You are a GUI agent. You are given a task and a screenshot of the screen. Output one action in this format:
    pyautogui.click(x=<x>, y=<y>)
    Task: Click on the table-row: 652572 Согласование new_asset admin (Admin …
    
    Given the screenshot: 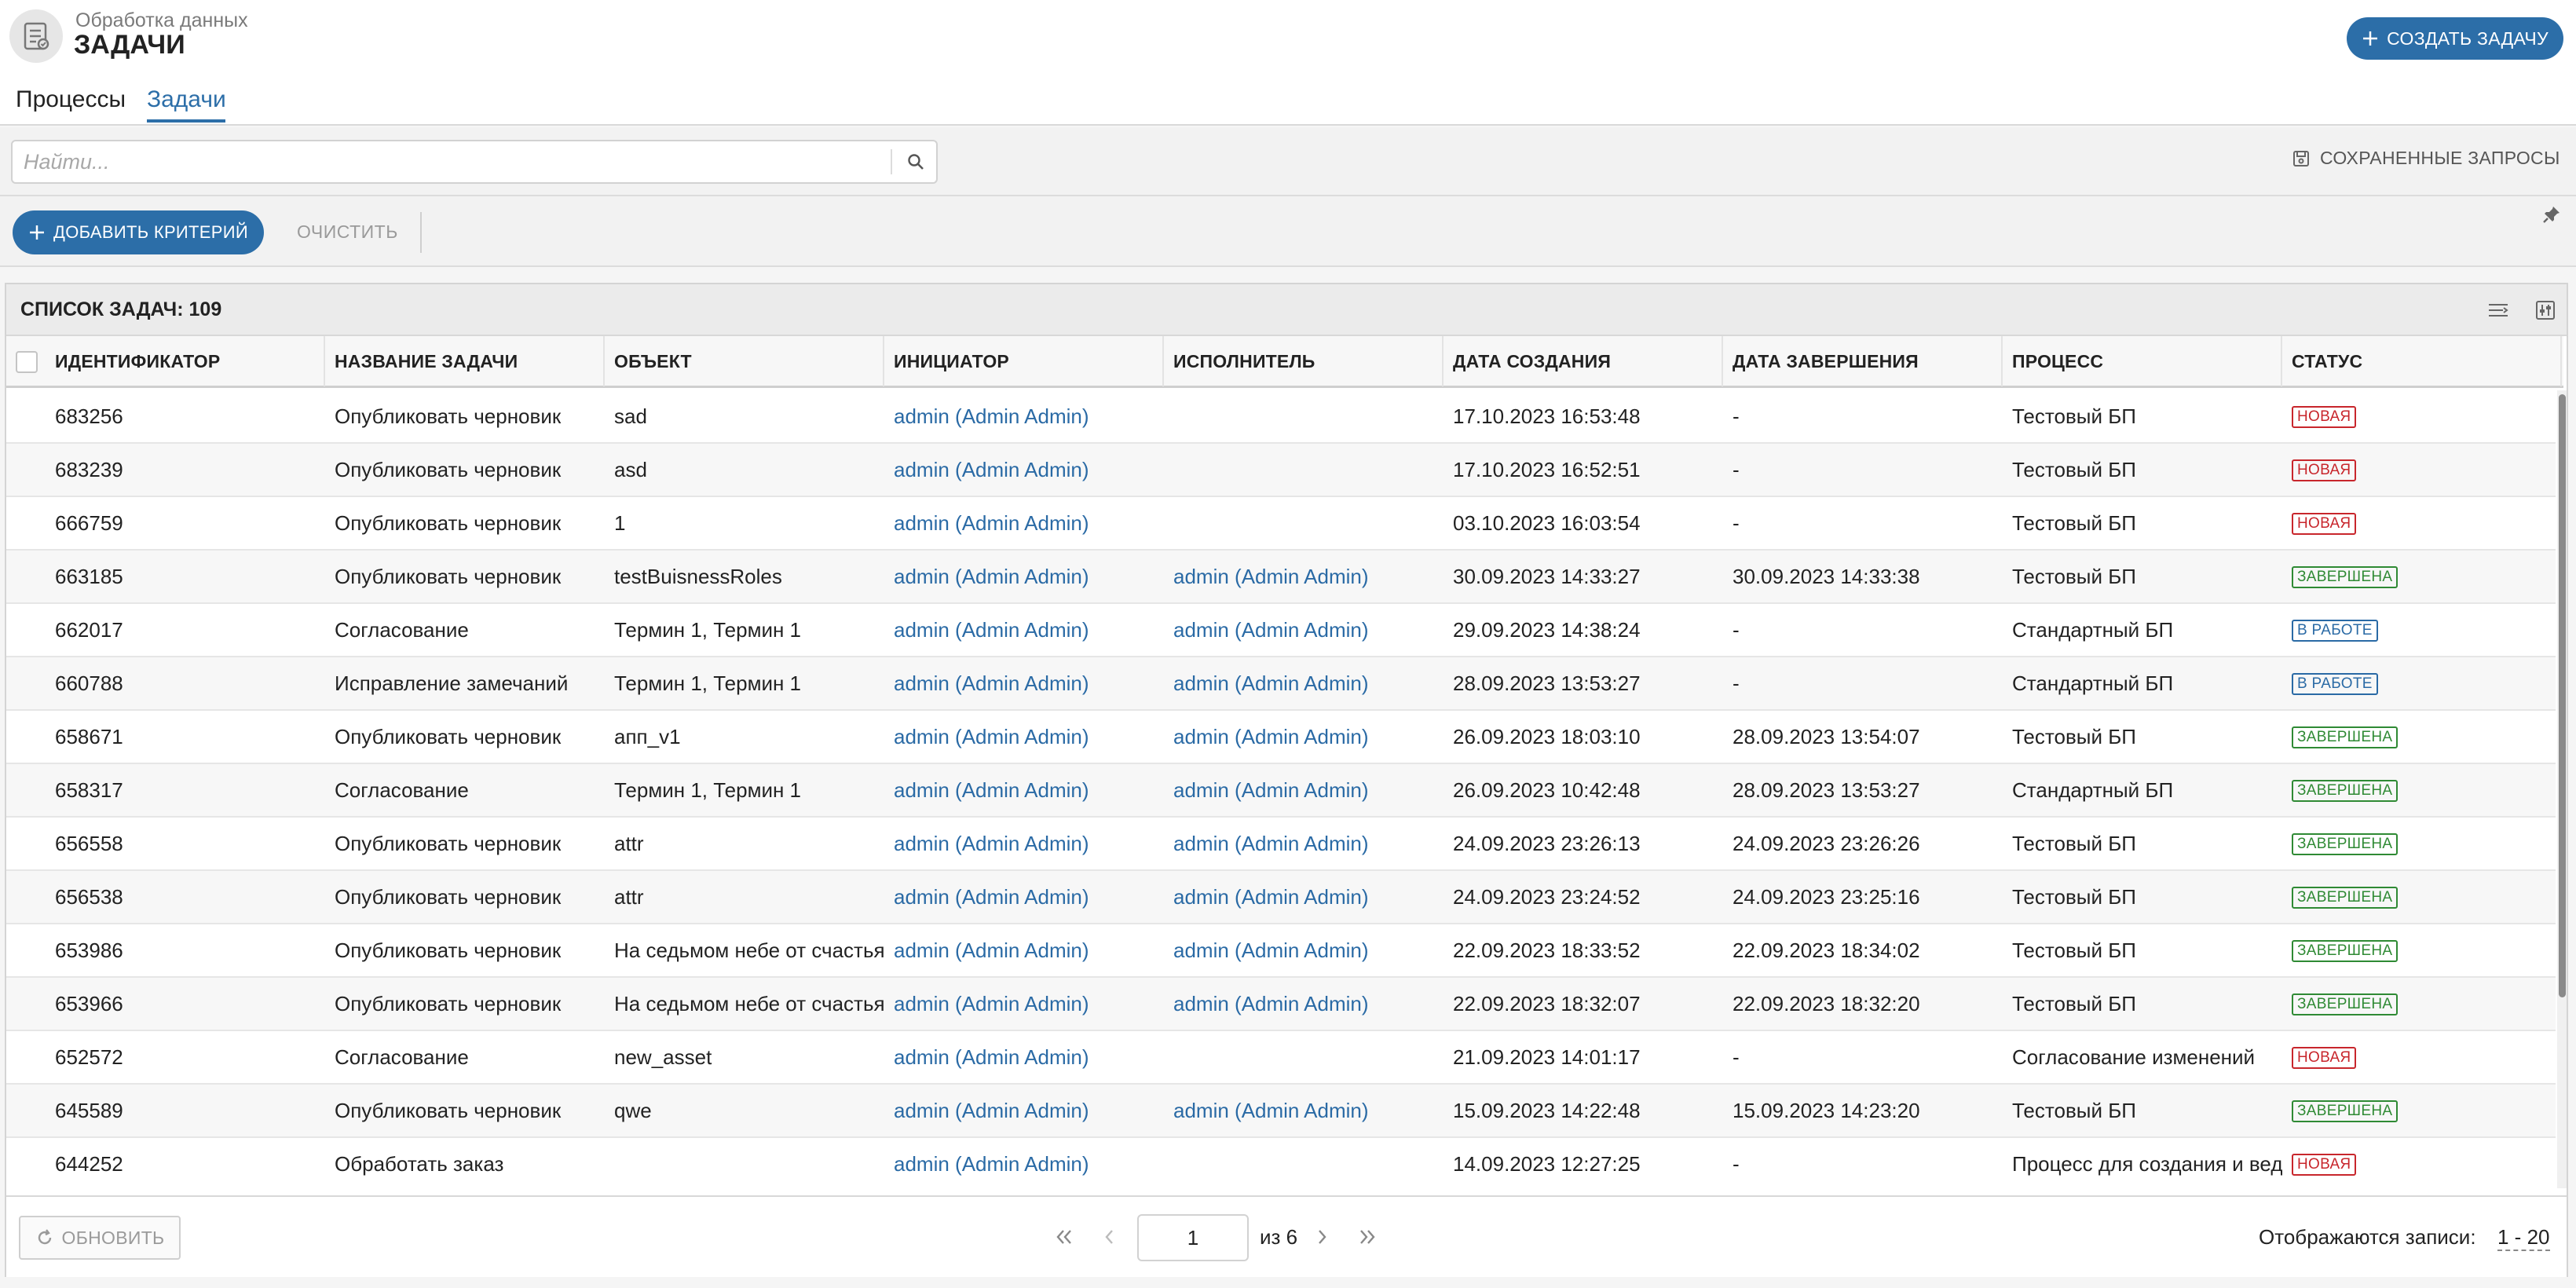 What is the action you would take?
    pyautogui.click(x=1281, y=1058)
    